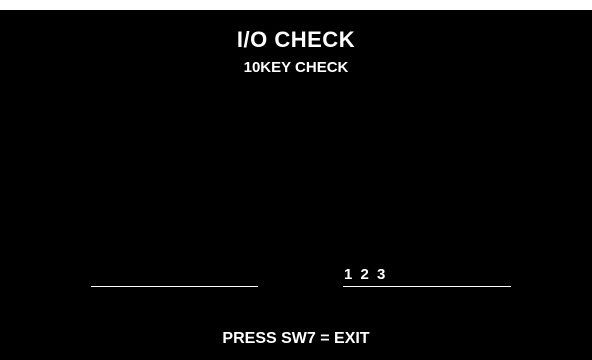  What do you see at coordinates (296, 67) in the screenshot?
I see `page-subtitle: 10KEY CHECK` at bounding box center [296, 67].